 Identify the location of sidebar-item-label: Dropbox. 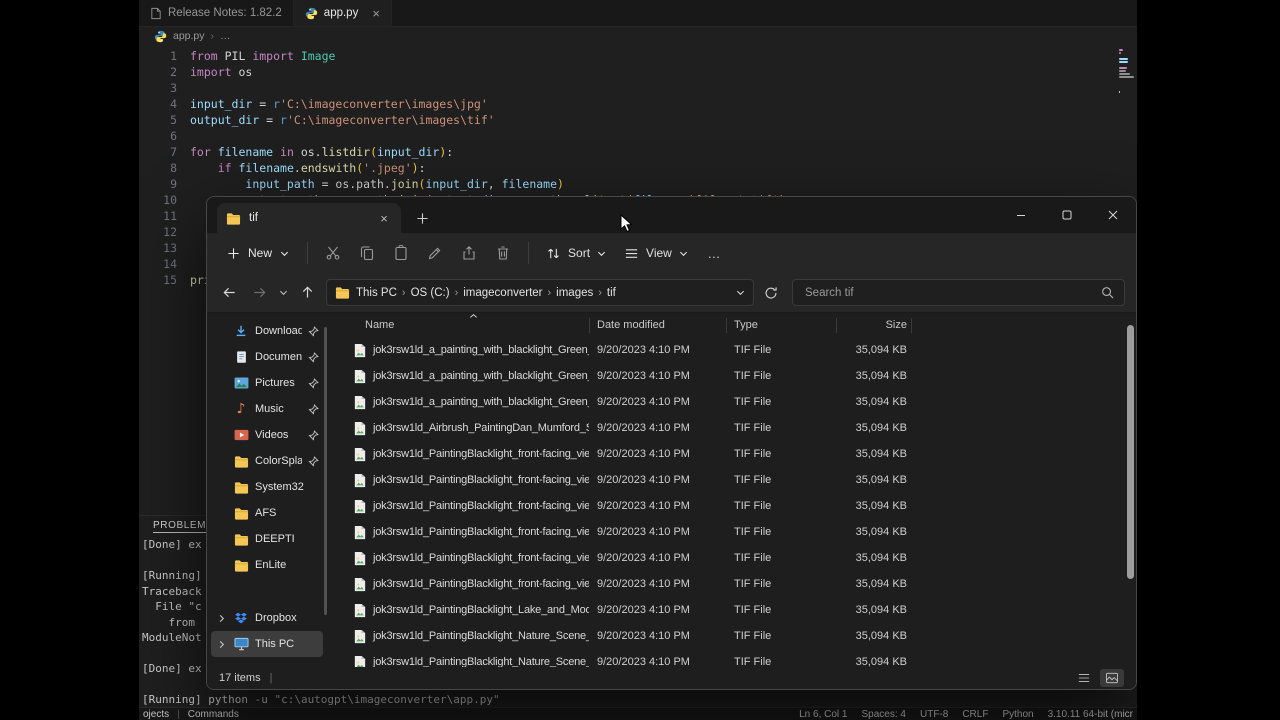
(276, 618).